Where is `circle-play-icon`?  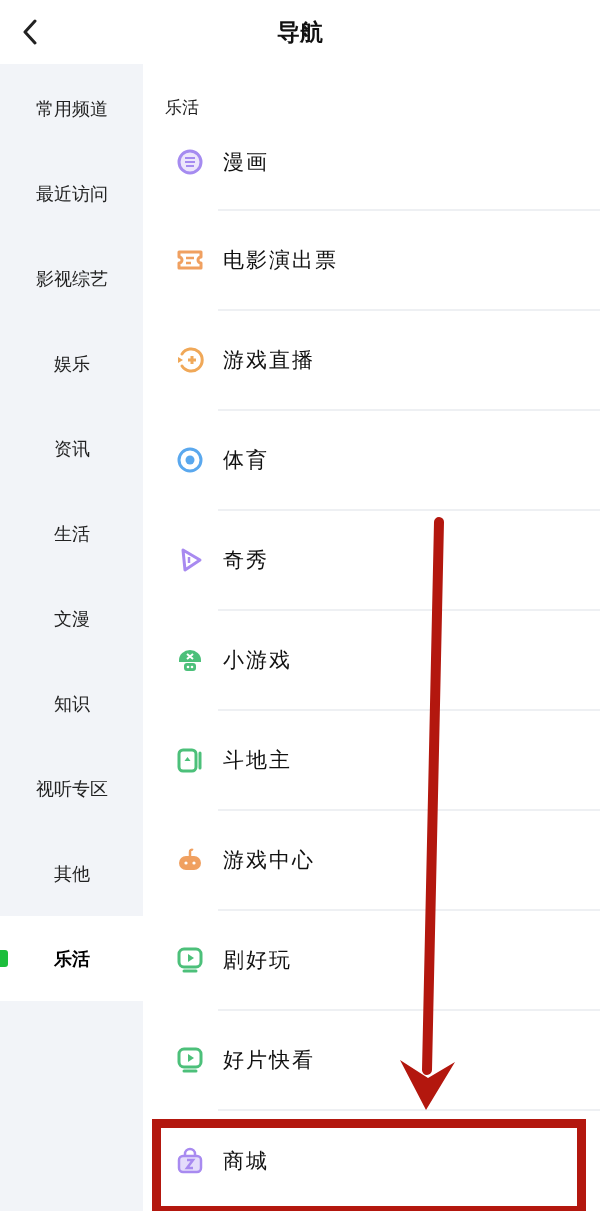
circle-play-icon is located at coordinates (190, 360).